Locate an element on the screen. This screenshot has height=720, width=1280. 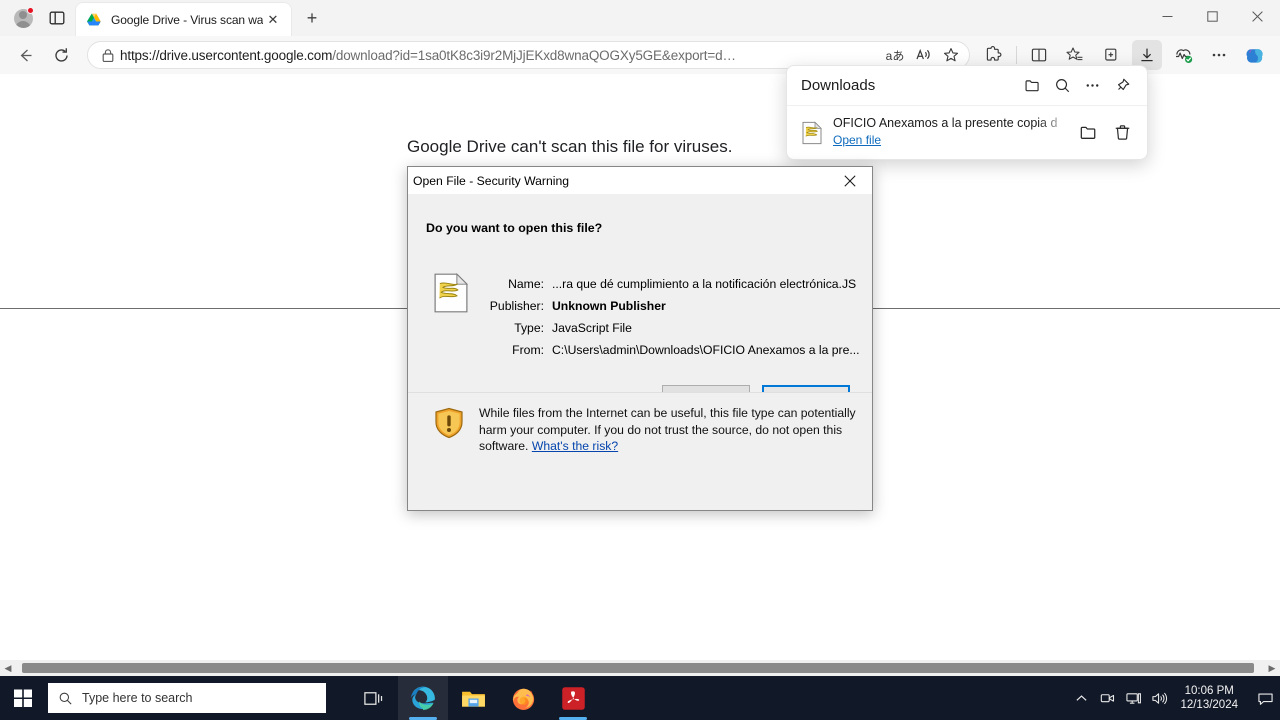
taskbar-search-box: Type here to search is located at coordinates (187, 698).